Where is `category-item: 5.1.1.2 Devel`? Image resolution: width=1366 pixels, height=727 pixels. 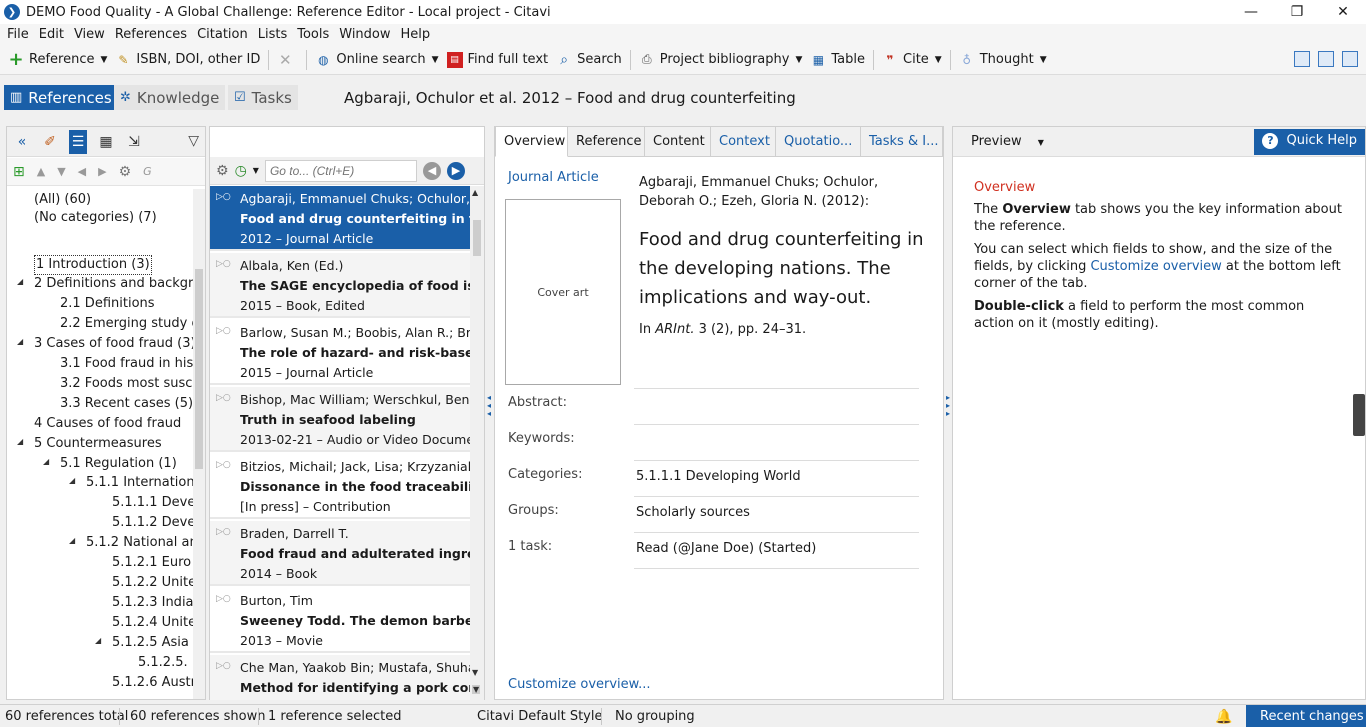
category-item: 5.1.1.2 Devel is located at coordinates (152, 523).